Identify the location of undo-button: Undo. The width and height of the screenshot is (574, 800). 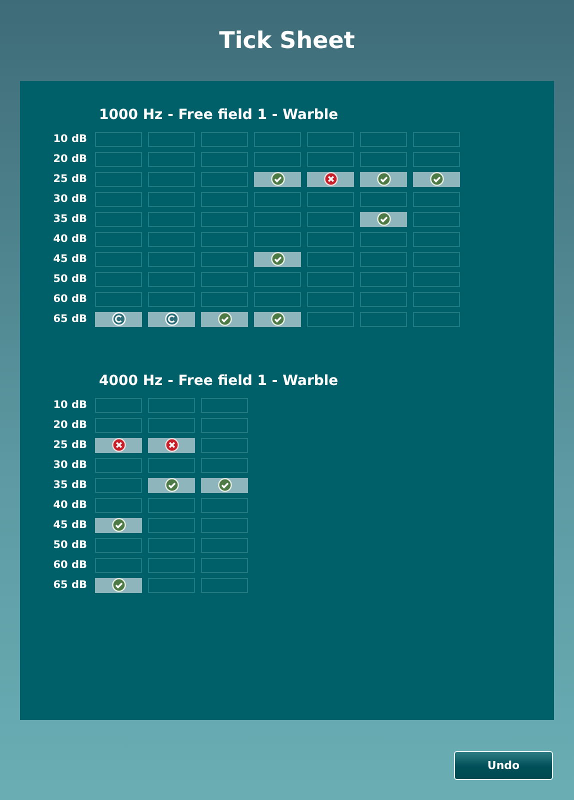
(503, 765).